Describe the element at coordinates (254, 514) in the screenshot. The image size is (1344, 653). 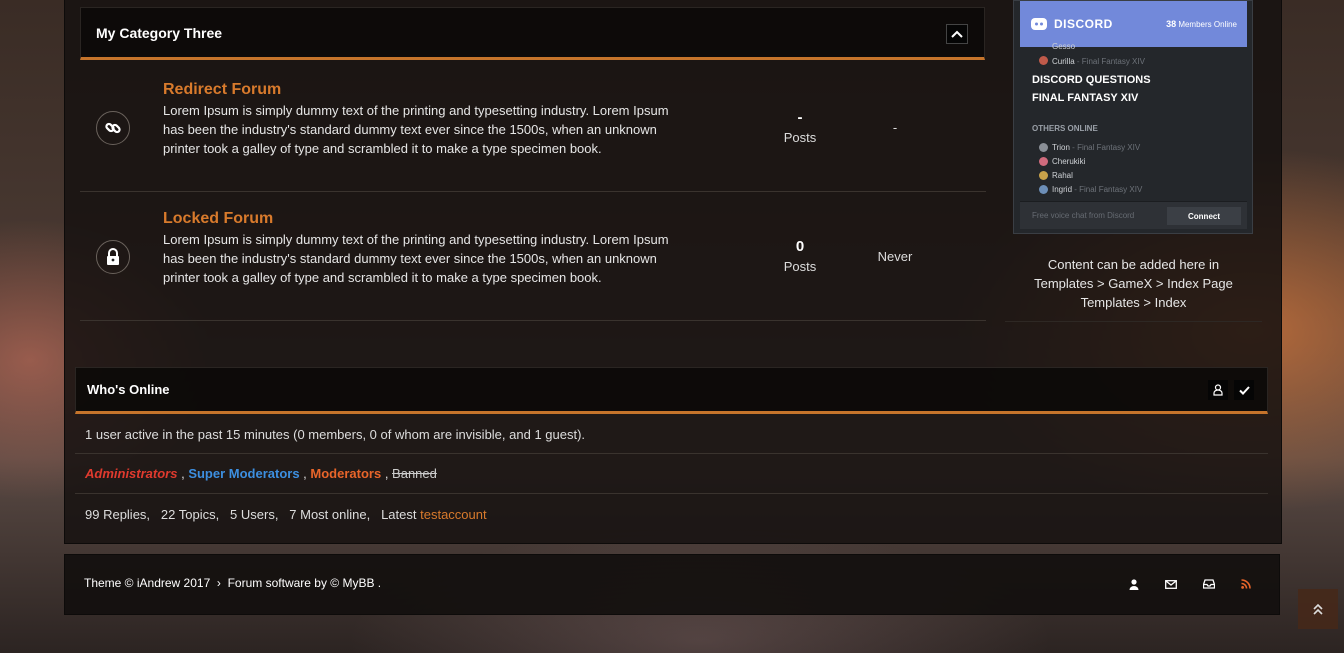
I see `stat-users: 5 Users,` at that location.